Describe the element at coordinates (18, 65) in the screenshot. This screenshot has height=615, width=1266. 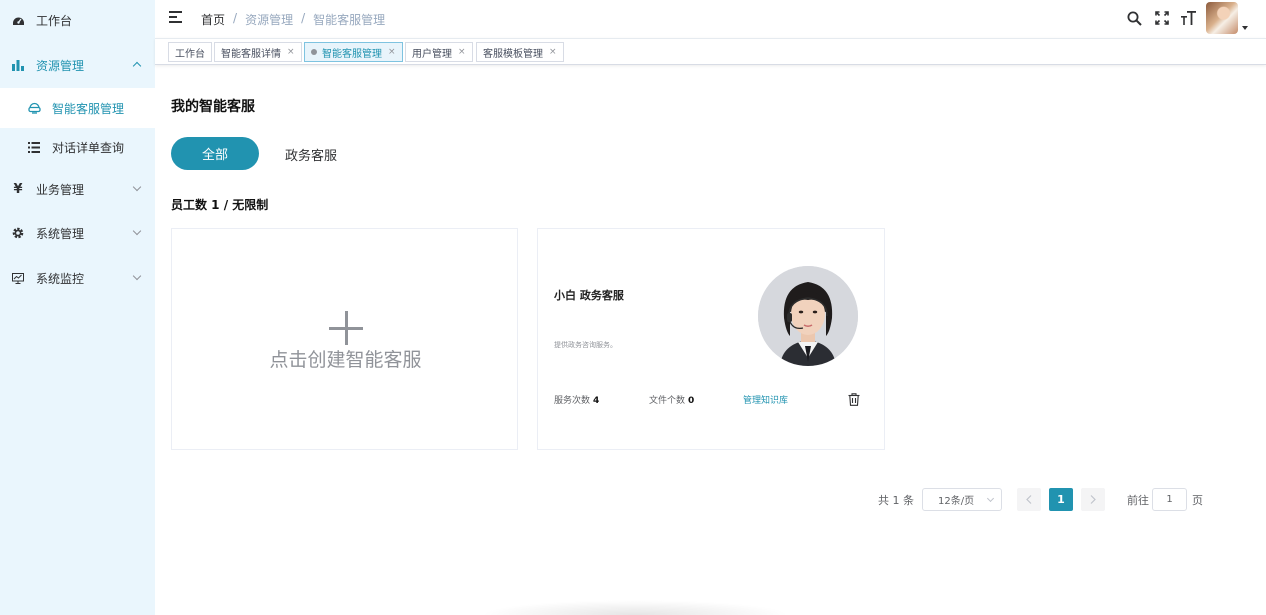
I see `bar-chart-icon` at that location.